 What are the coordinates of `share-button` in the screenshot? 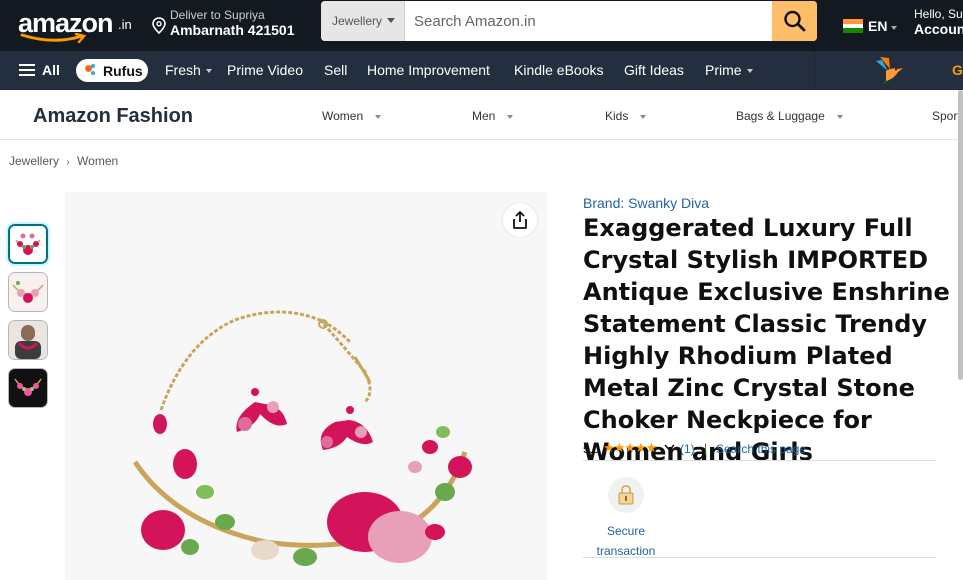 It's located at (520, 220).